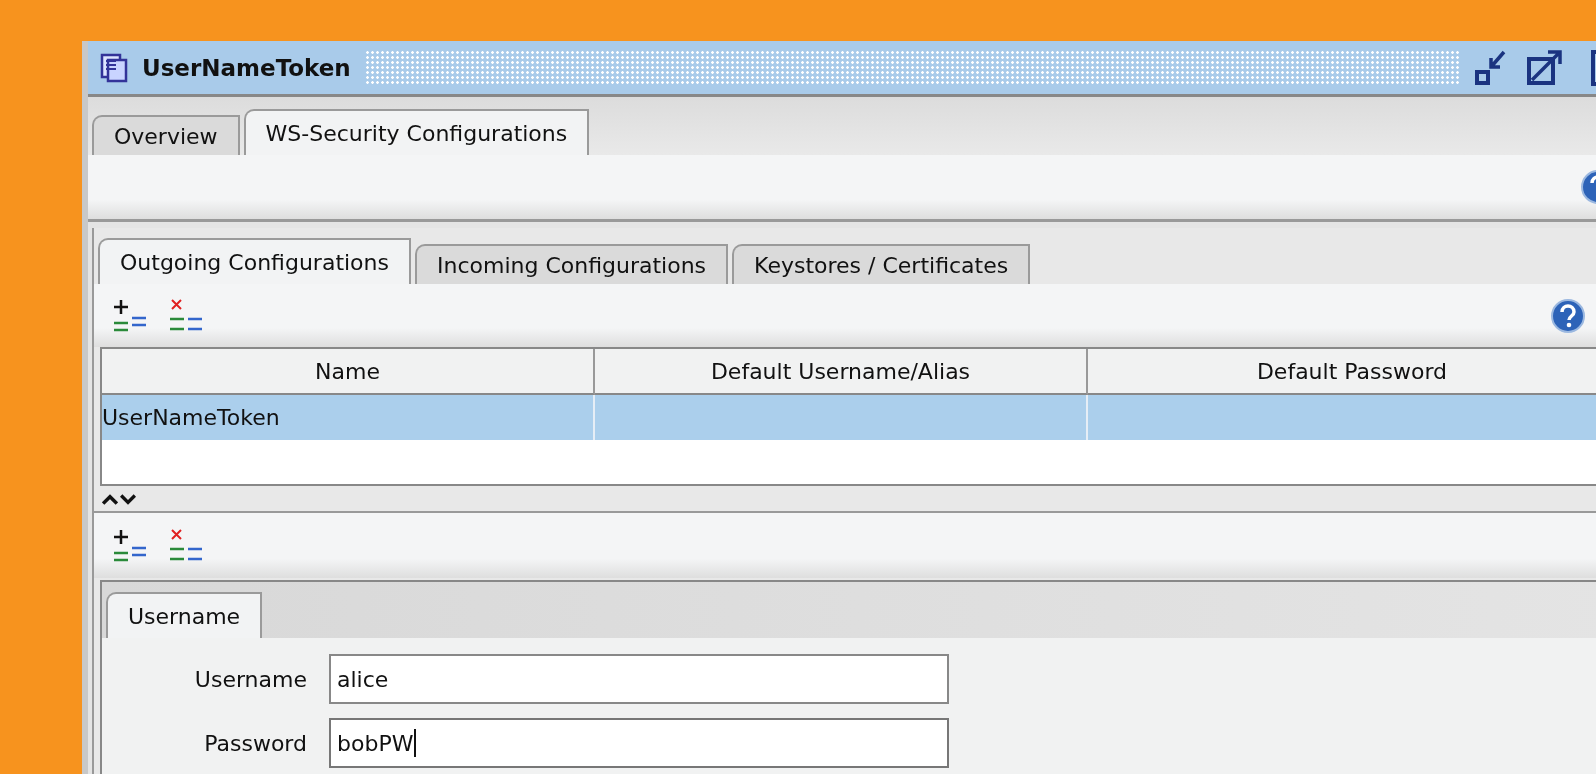 This screenshot has height=774, width=1596. Describe the element at coordinates (255, 743) in the screenshot. I see `field-label: Password` at that location.